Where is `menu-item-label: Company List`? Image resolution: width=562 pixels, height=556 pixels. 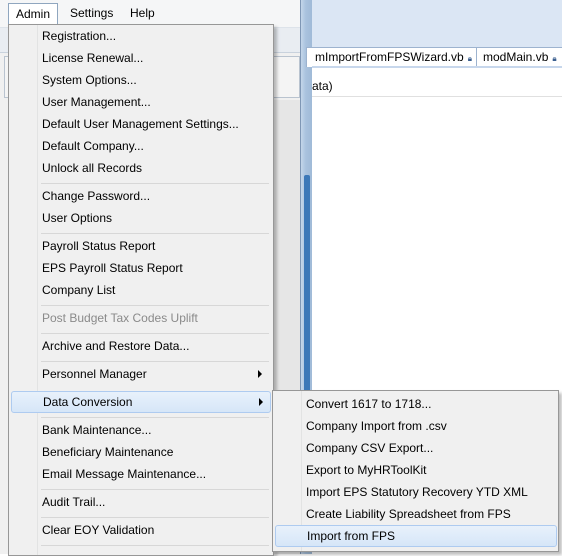 menu-item-label: Company List is located at coordinates (79, 290).